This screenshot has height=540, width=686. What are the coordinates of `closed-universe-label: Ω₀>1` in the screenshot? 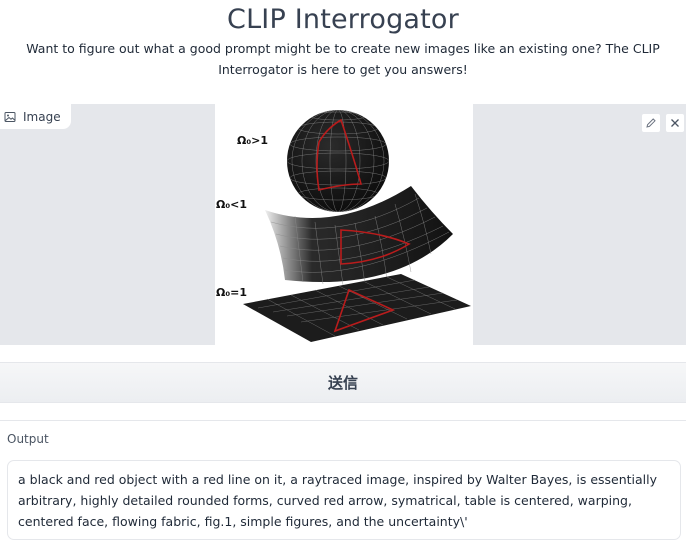 It's located at (252, 140).